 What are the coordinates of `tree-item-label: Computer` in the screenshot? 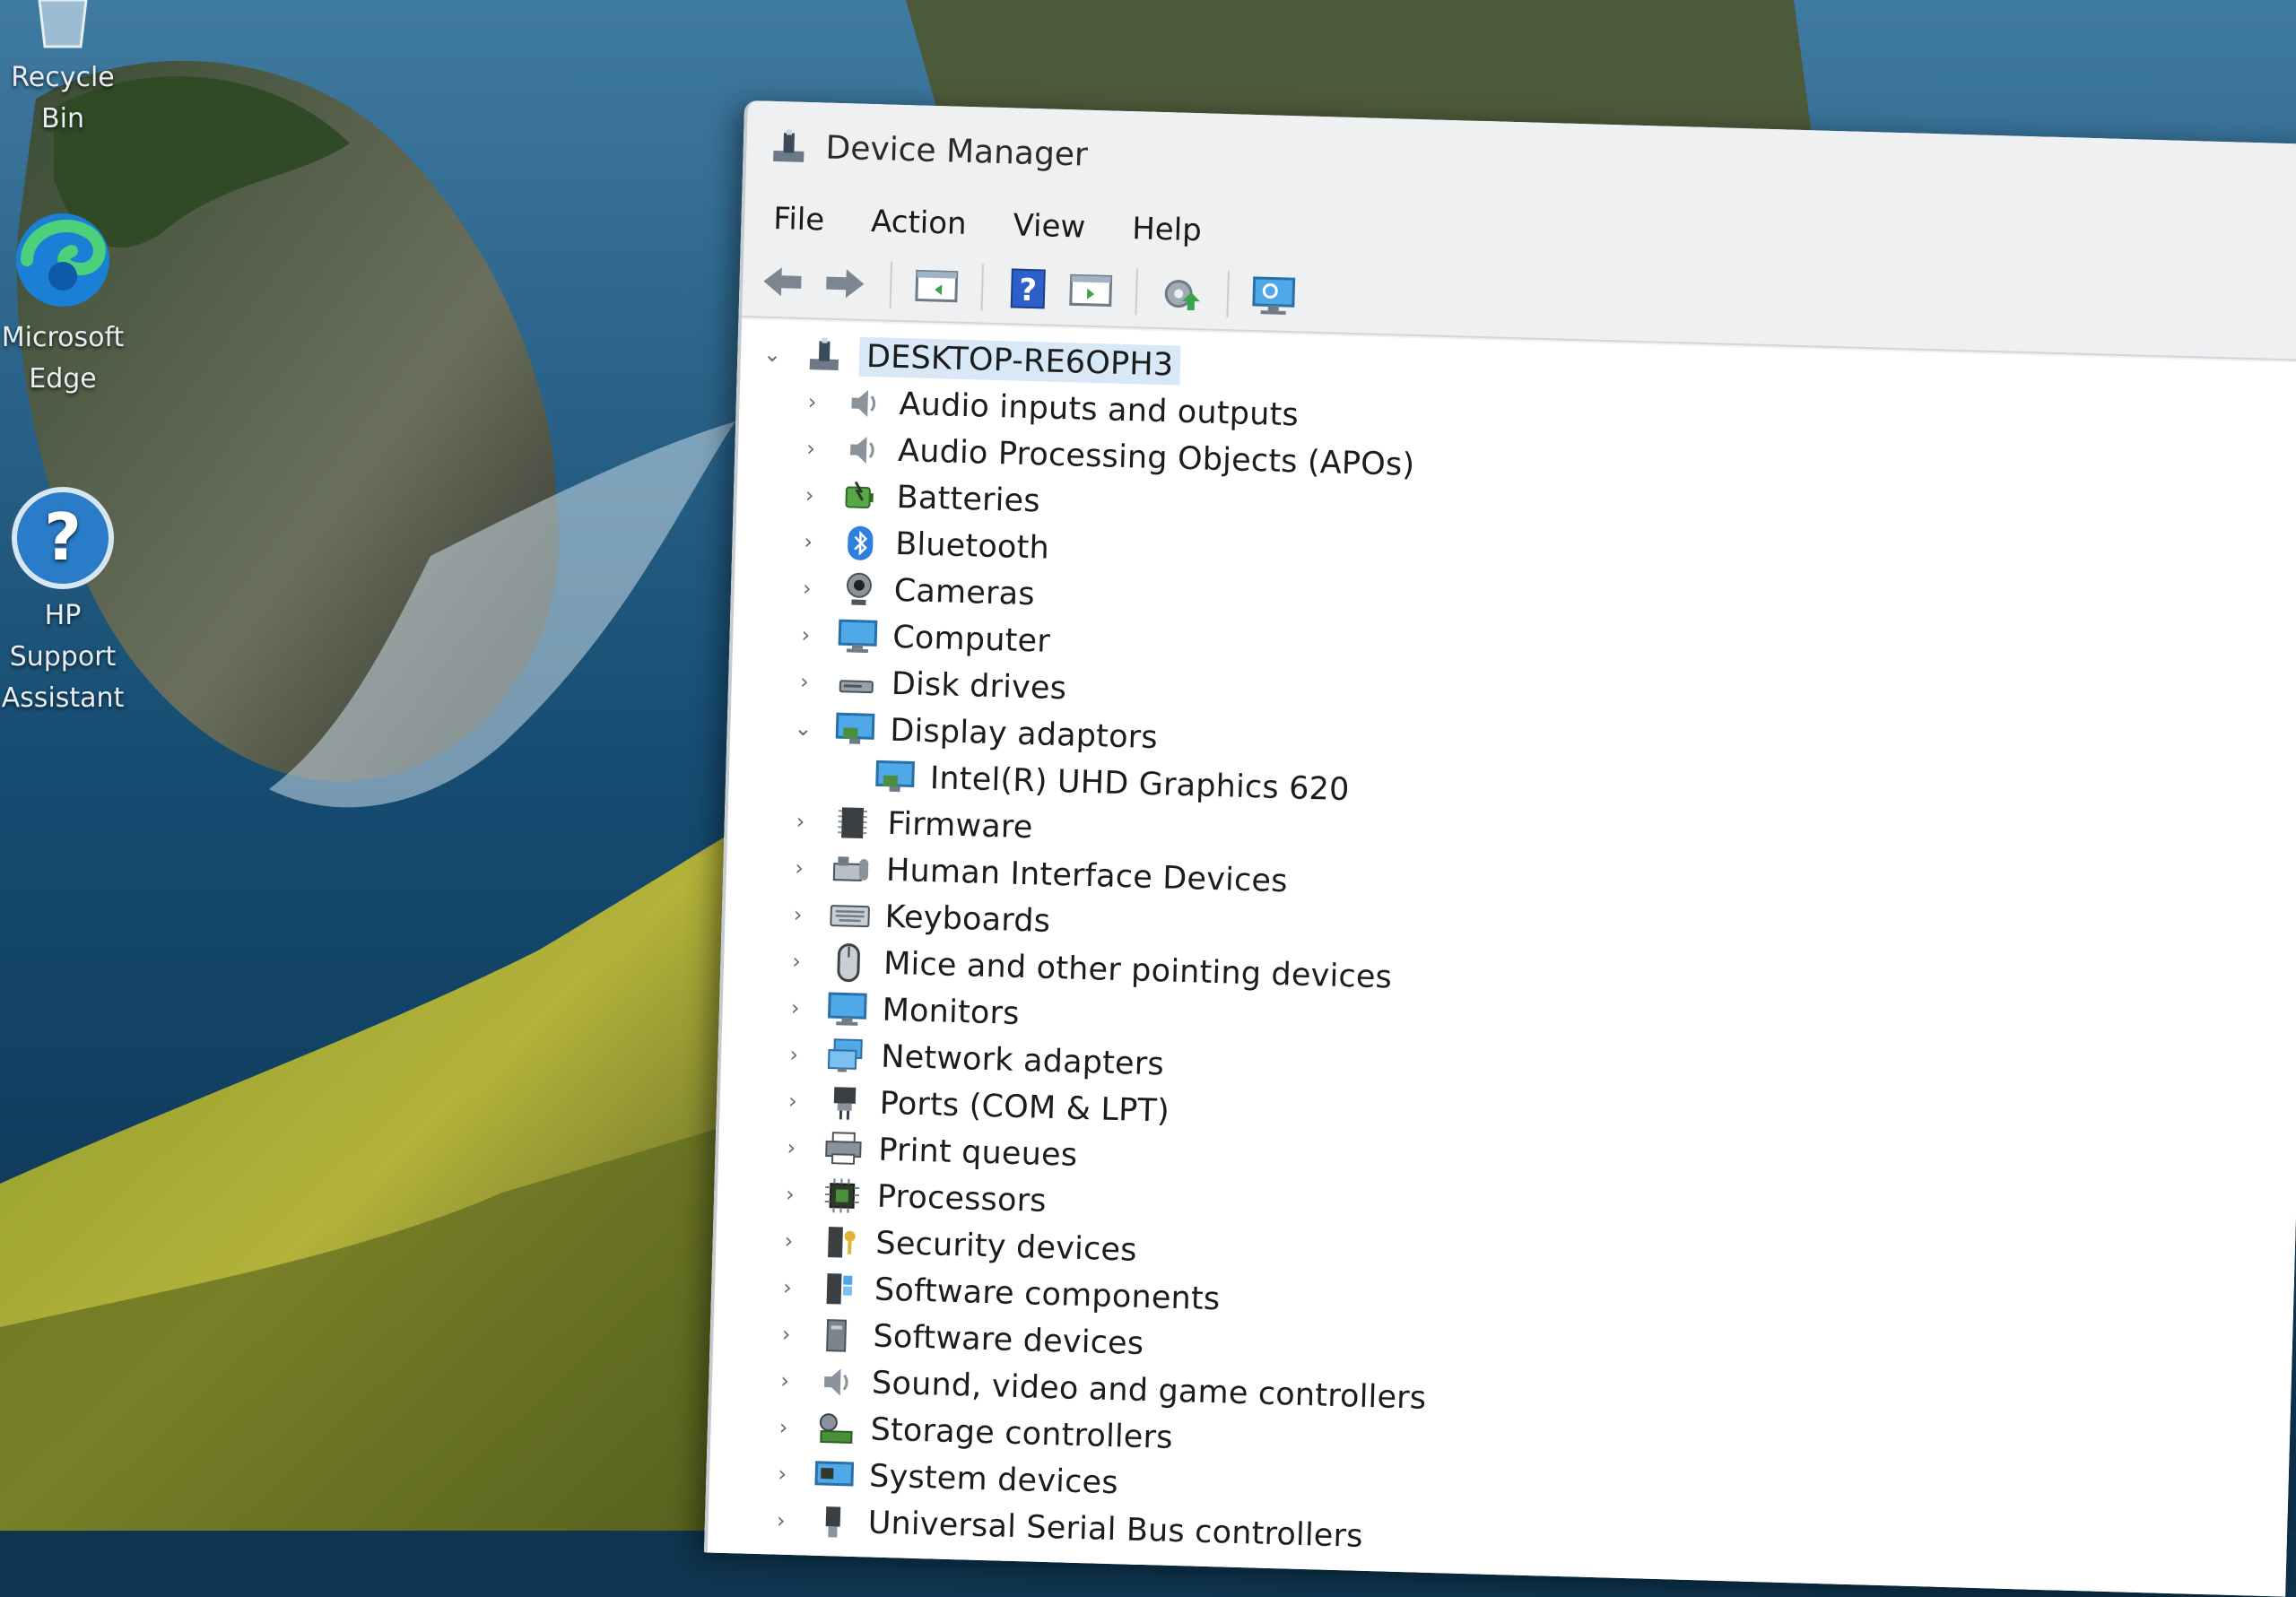 It's located at (971, 639).